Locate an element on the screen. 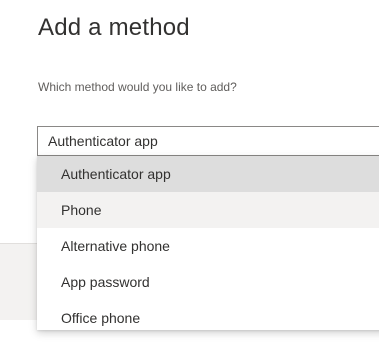 Image resolution: width=379 pixels, height=347 pixels. option-app-password: App password is located at coordinates (208, 282).